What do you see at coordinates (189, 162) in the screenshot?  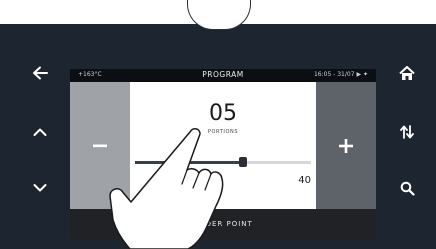 I see `slider-fill` at bounding box center [189, 162].